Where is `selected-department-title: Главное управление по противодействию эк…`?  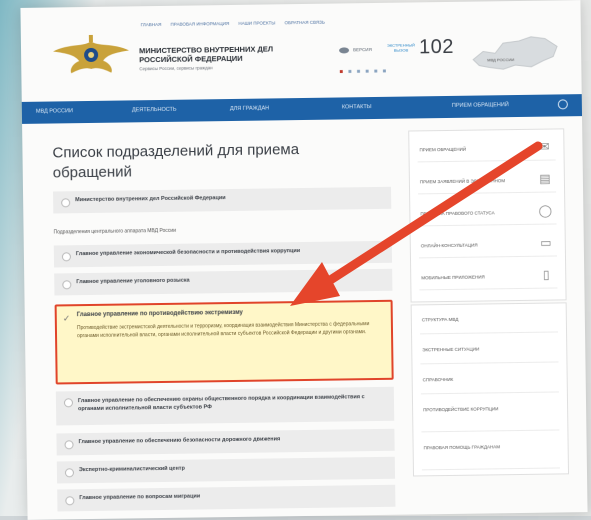 selected-department-title: Главное управление по противодействию эк… is located at coordinates (159, 314).